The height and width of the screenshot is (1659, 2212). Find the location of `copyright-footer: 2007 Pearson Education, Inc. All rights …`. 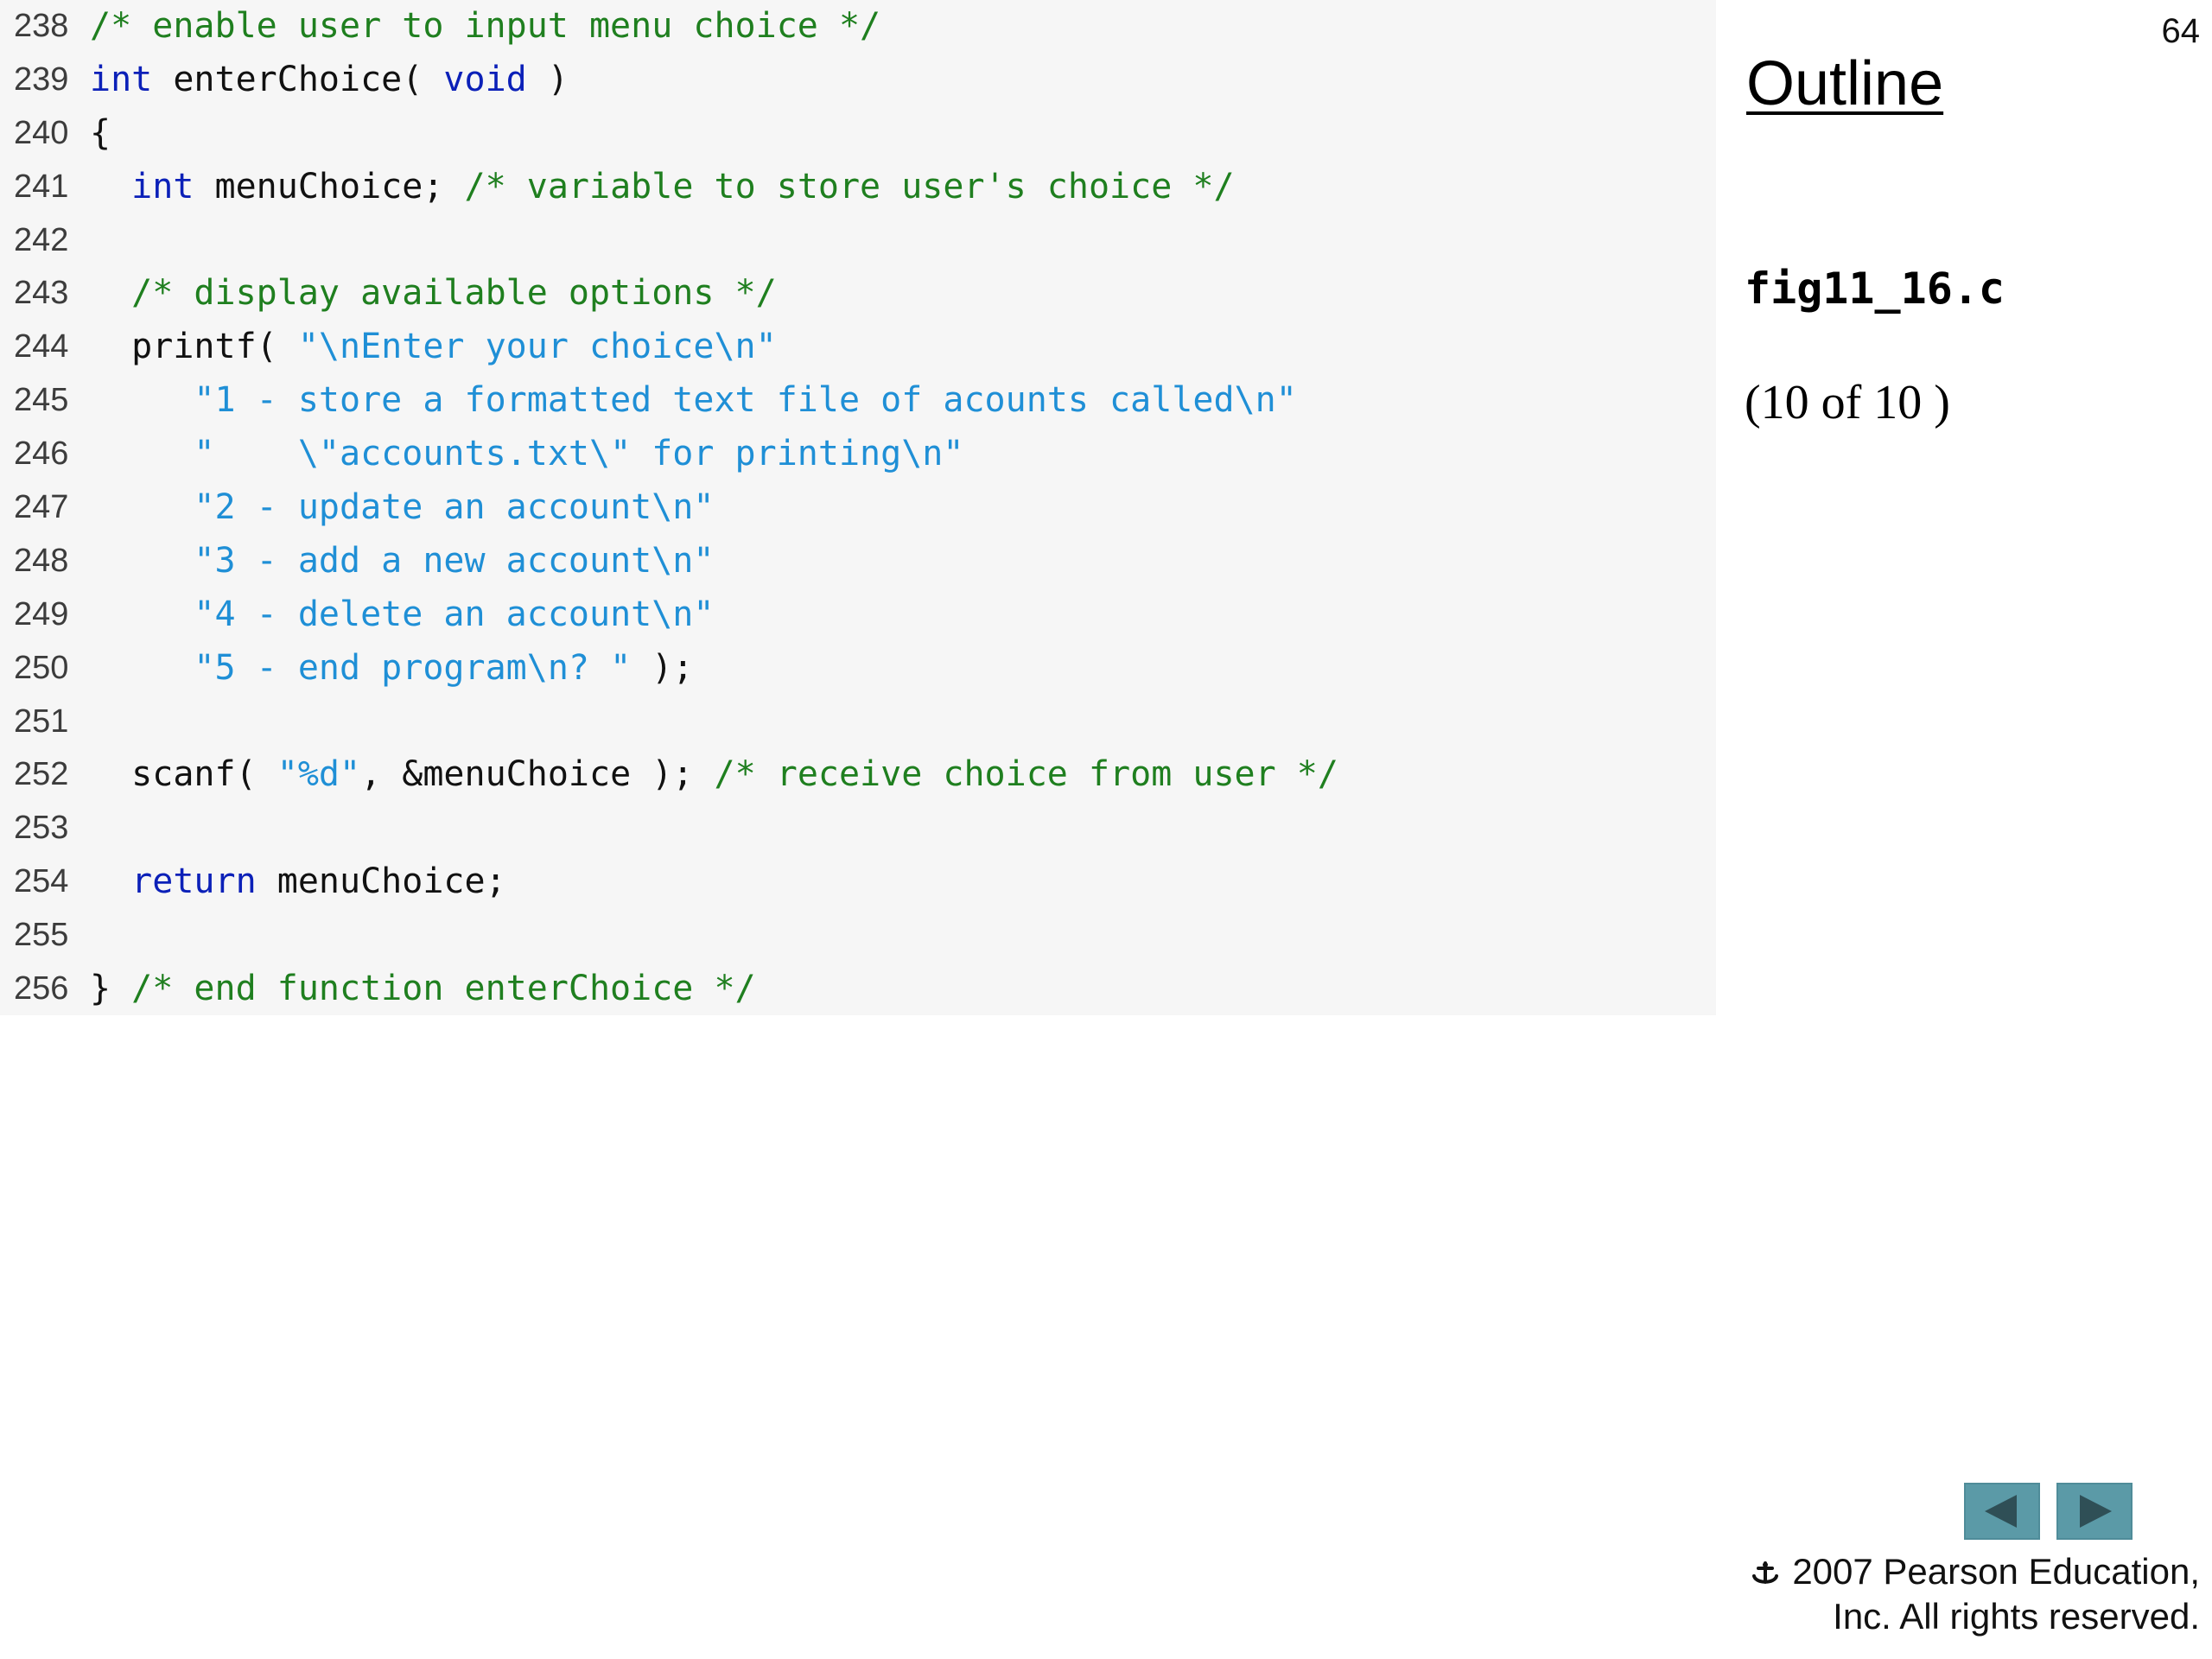

copyright-footer: 2007 Pearson Education, Inc. All rights … is located at coordinates (1974, 1594).